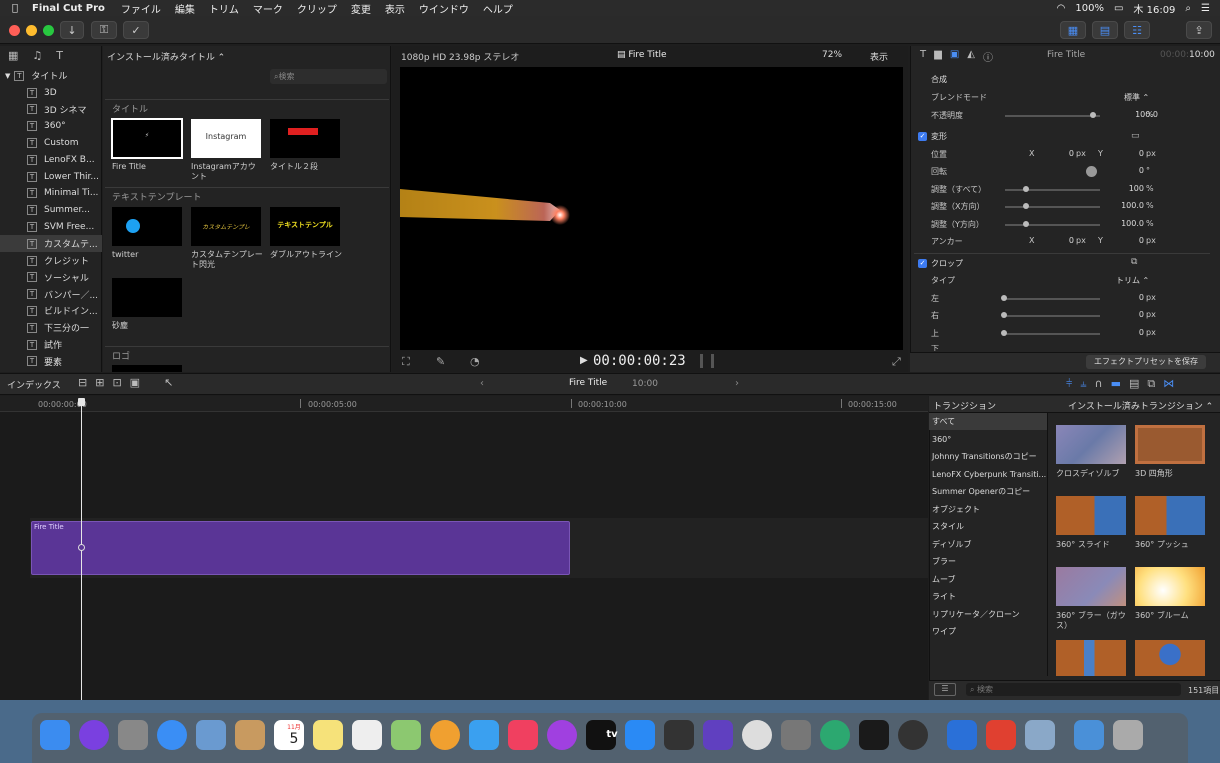 The image size is (1220, 763). Describe the element at coordinates (328, 76) in the screenshot. I see `browser-search-field: ⌕検索` at that location.